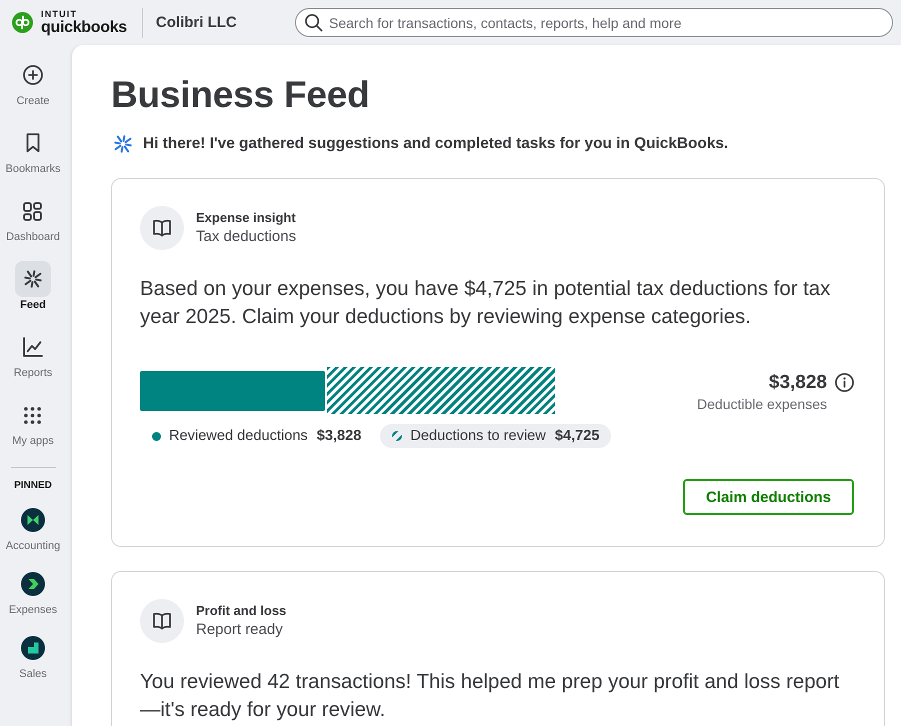  I want to click on pinned-app: Accounting, so click(33, 530).